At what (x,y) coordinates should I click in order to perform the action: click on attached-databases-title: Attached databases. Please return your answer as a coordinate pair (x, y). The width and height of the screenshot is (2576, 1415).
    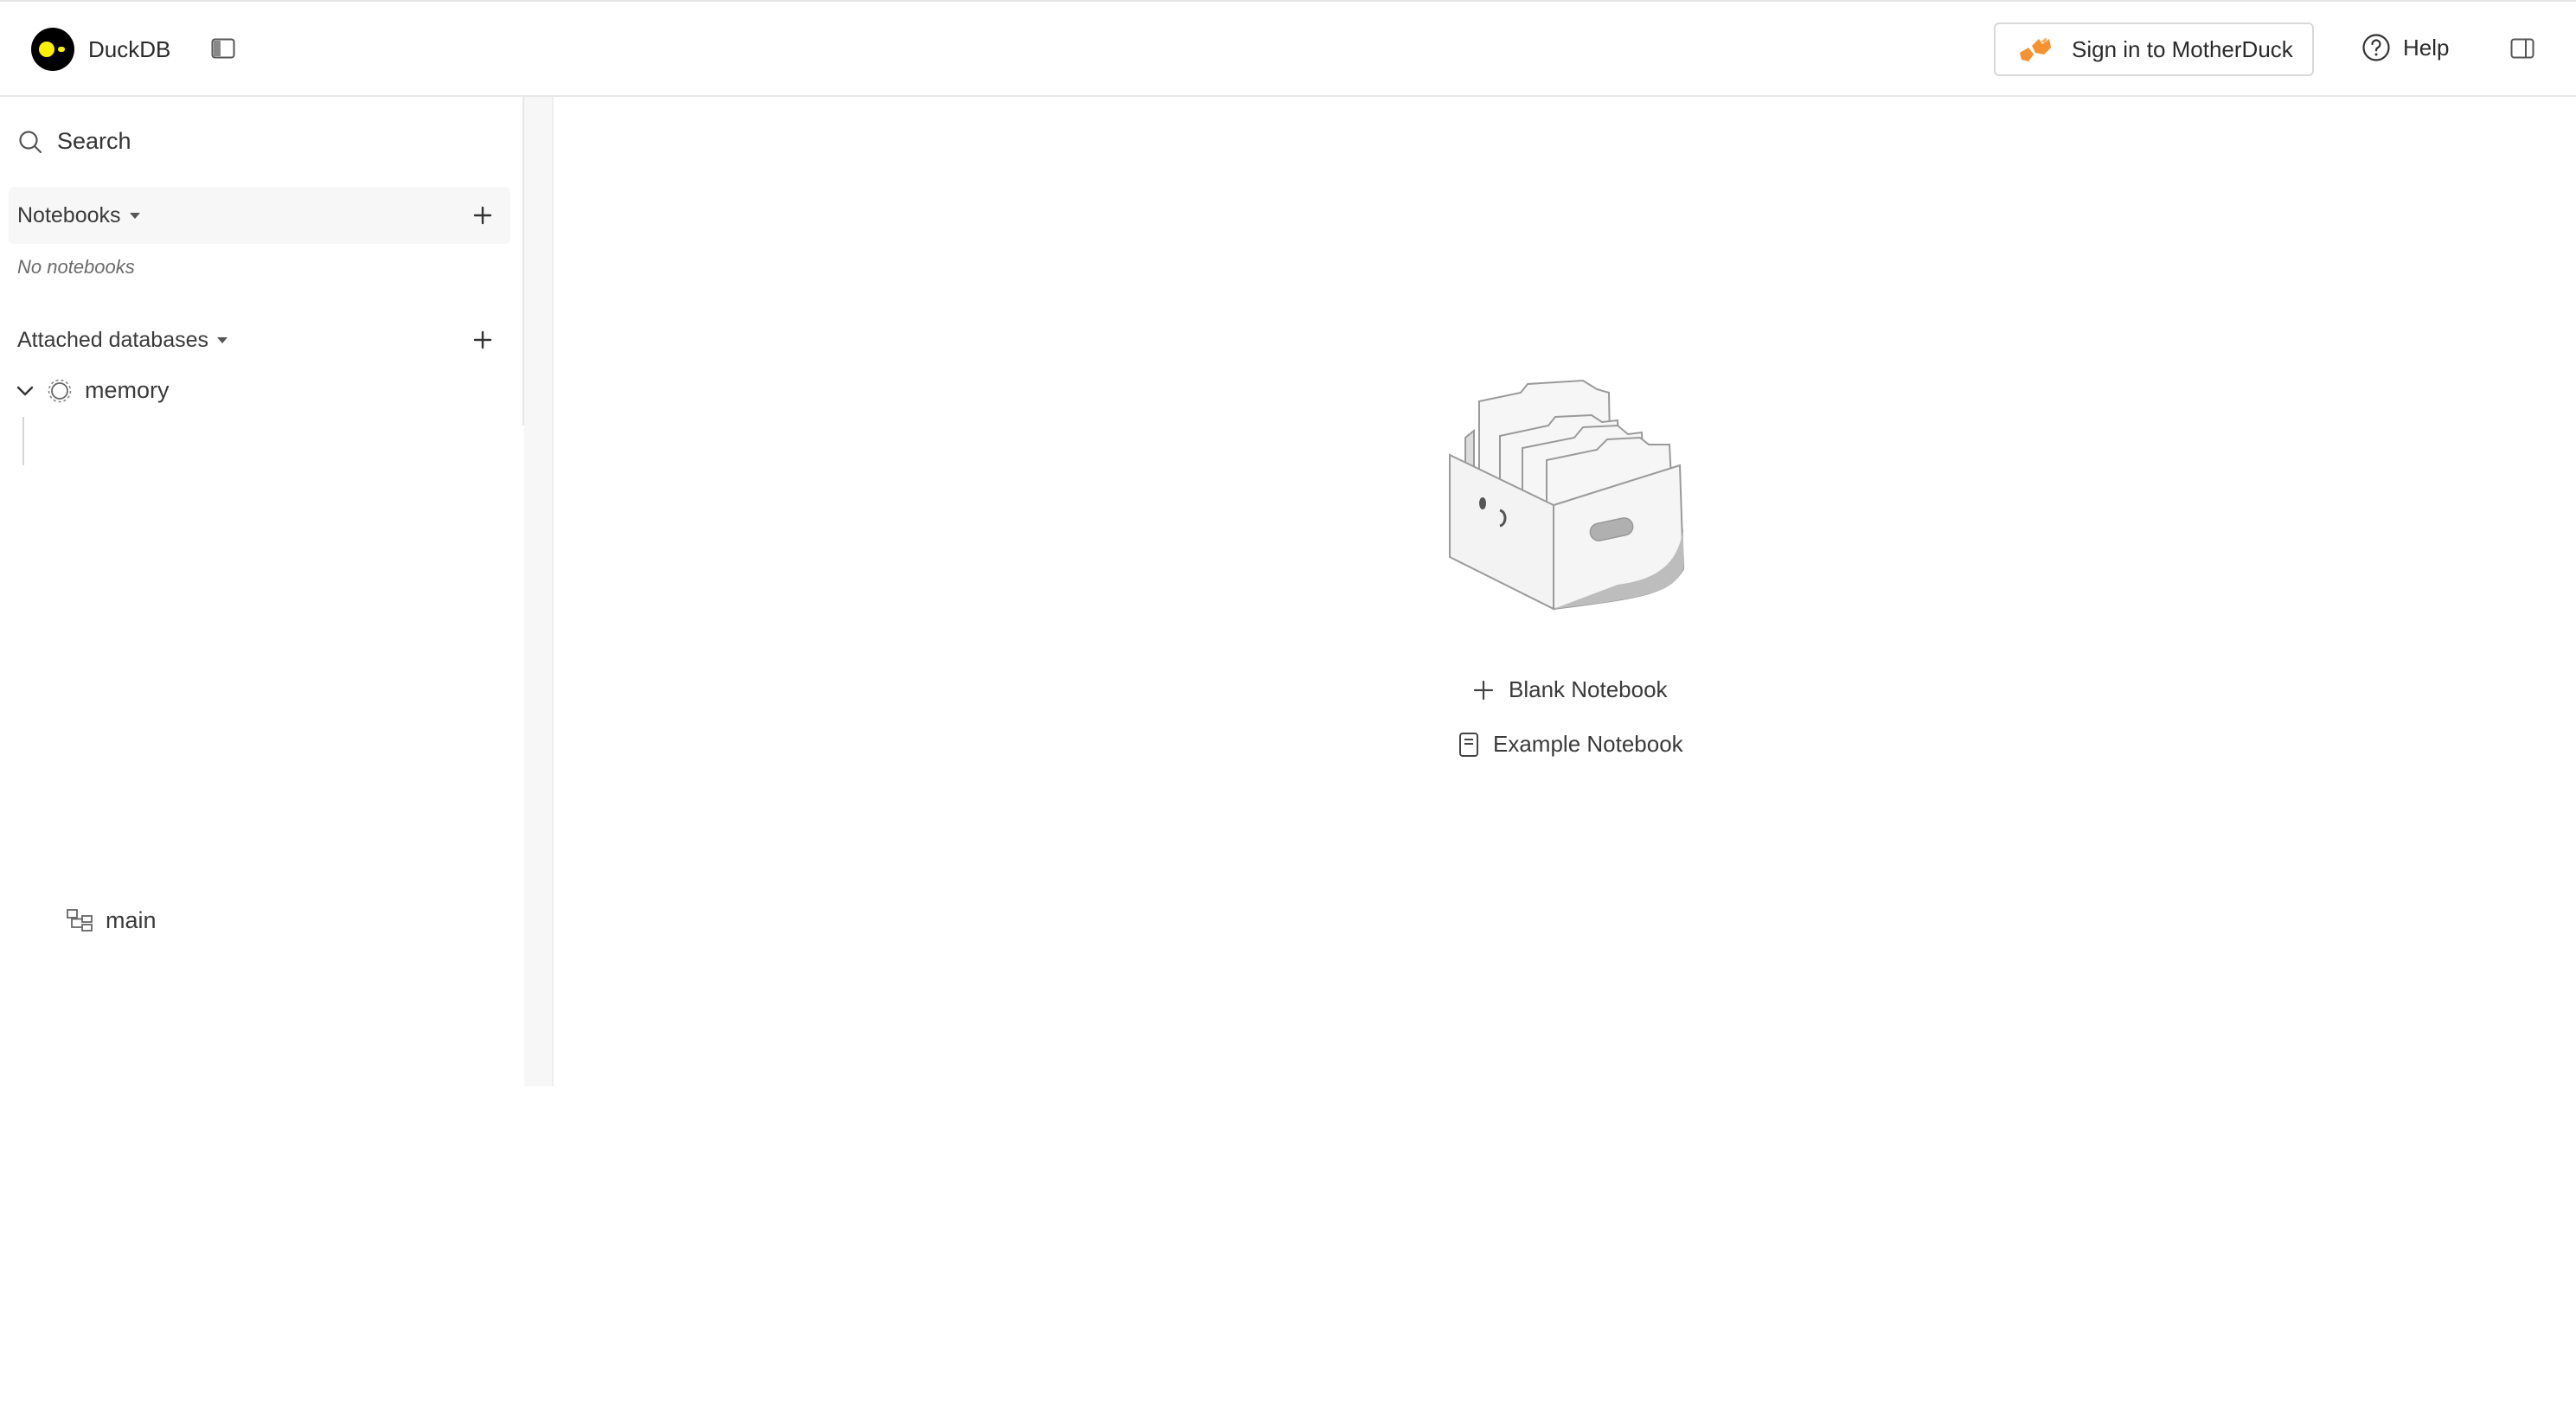
    Looking at the image, I should click on (112, 339).